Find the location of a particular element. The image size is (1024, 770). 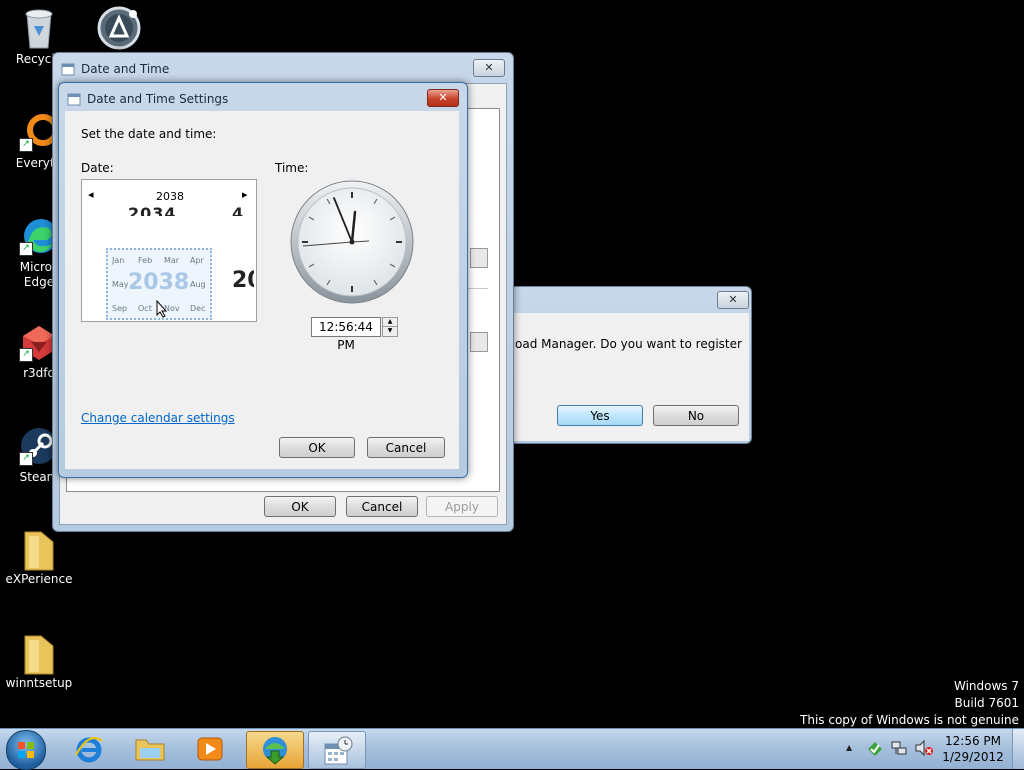

taskbar-download-manager-button is located at coordinates (275, 750).